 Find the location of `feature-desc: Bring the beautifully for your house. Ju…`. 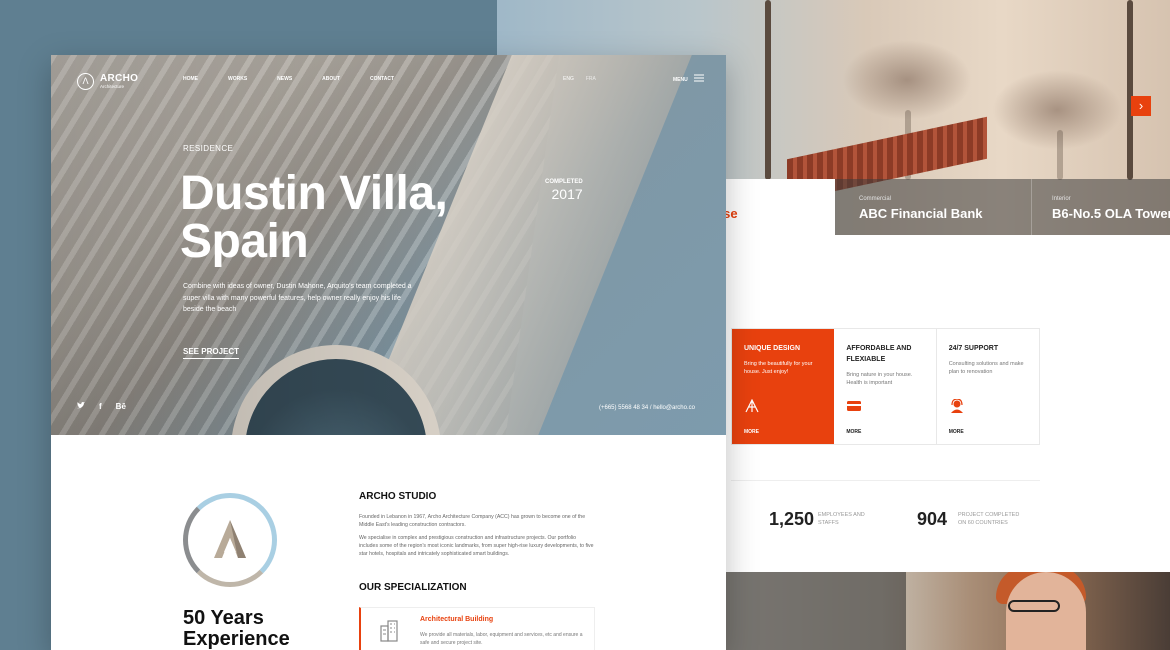

feature-desc: Bring the beautifully for your house. Ju… is located at coordinates (778, 368).